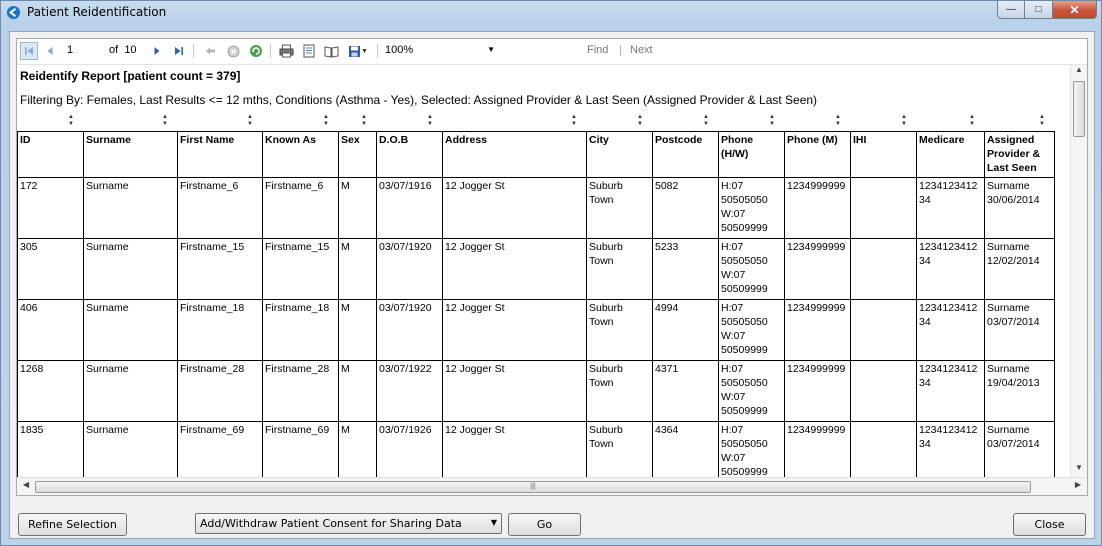  I want to click on last-page-button, so click(179, 51).